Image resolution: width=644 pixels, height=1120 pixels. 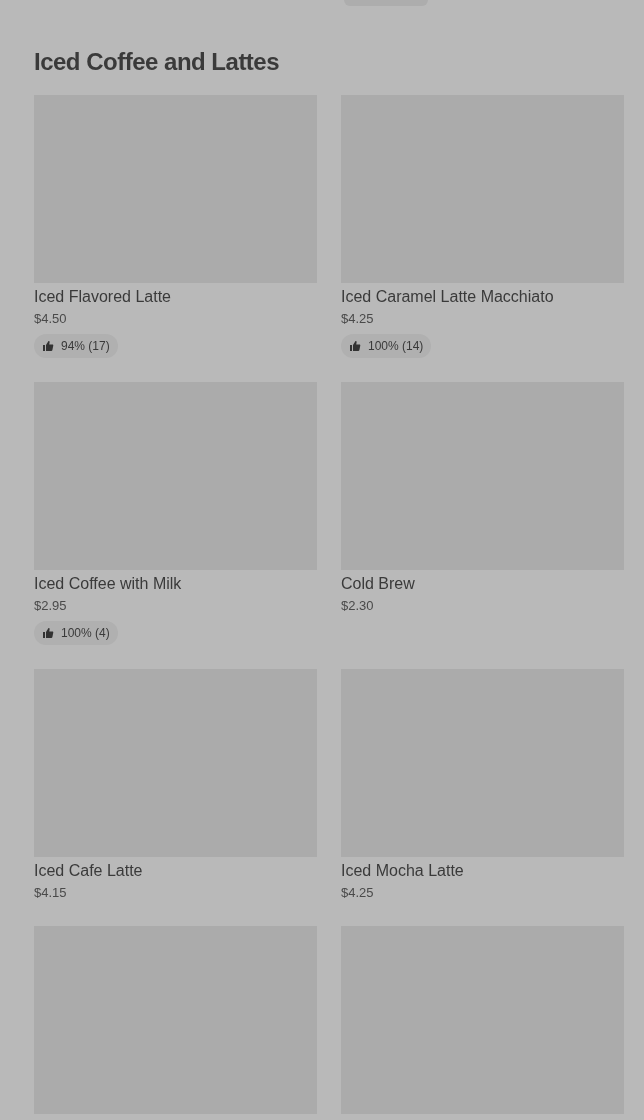 What do you see at coordinates (85, 346) in the screenshot?
I see `rating-text: 94% (17)` at bounding box center [85, 346].